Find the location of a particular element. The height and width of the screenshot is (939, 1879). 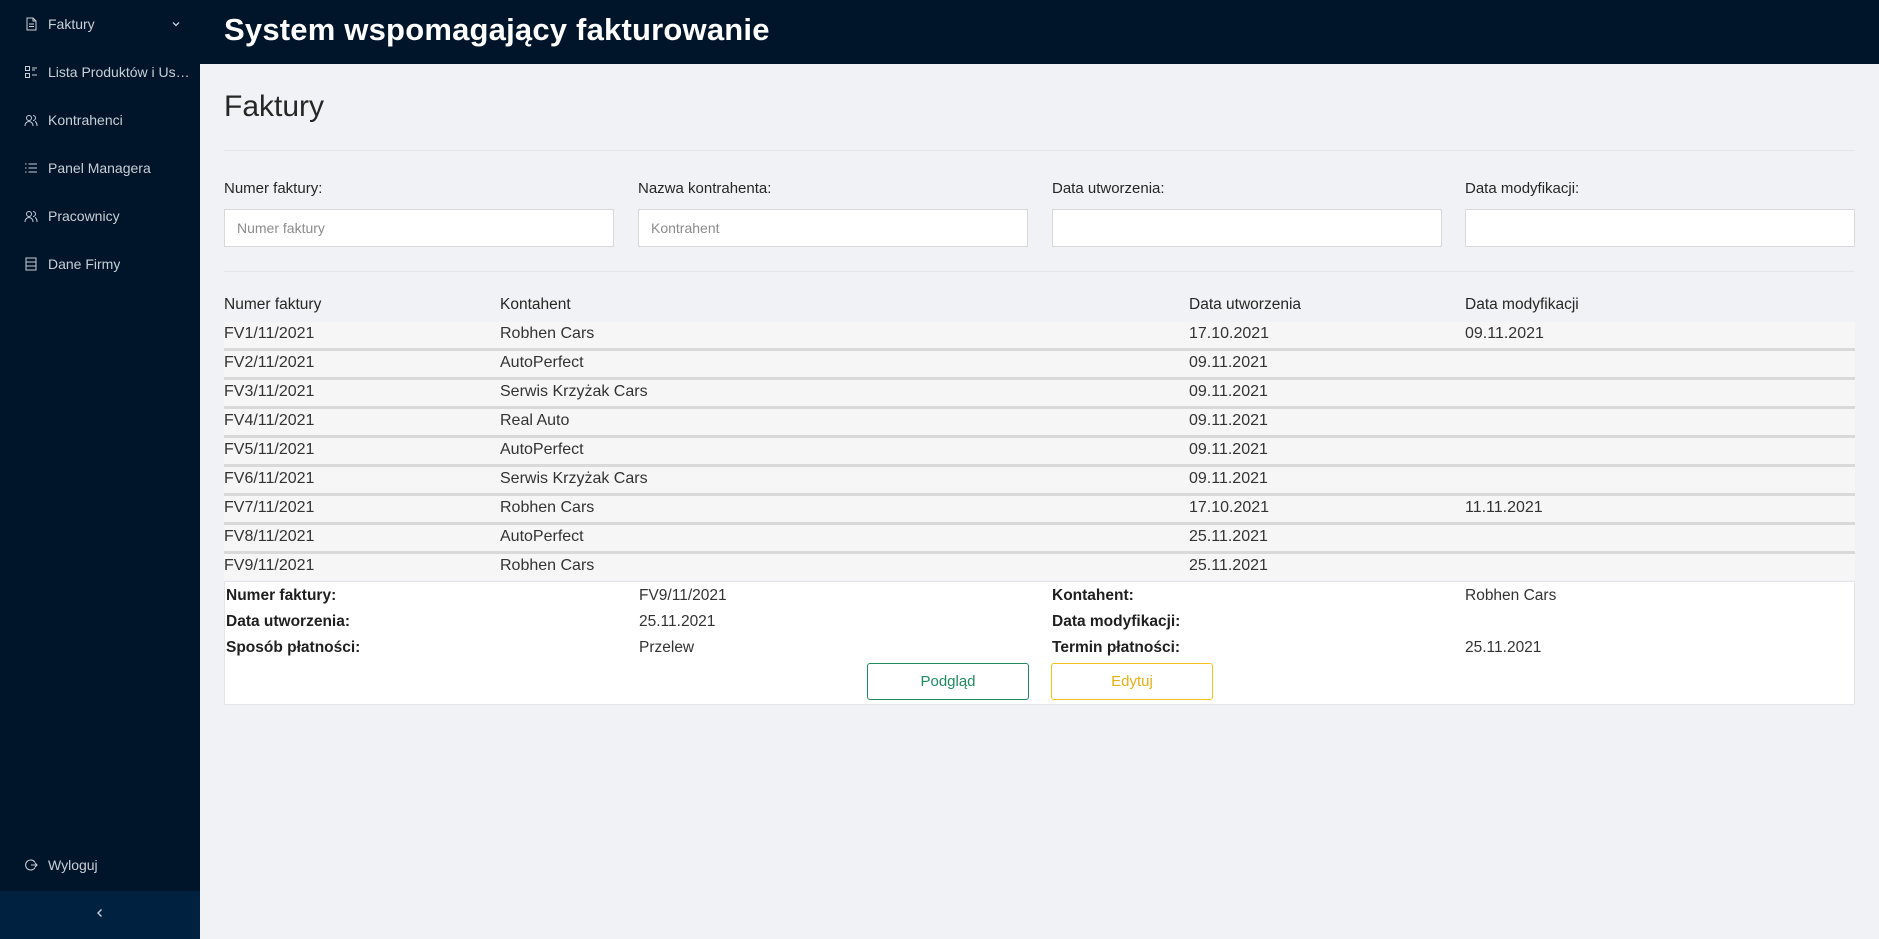

cell-invoice-number: FV7/11/2021 is located at coordinates (269, 507).